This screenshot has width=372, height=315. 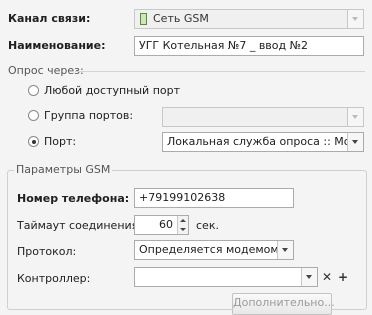 What do you see at coordinates (214, 198) in the screenshot?
I see `phone-input: +79199102638` at bounding box center [214, 198].